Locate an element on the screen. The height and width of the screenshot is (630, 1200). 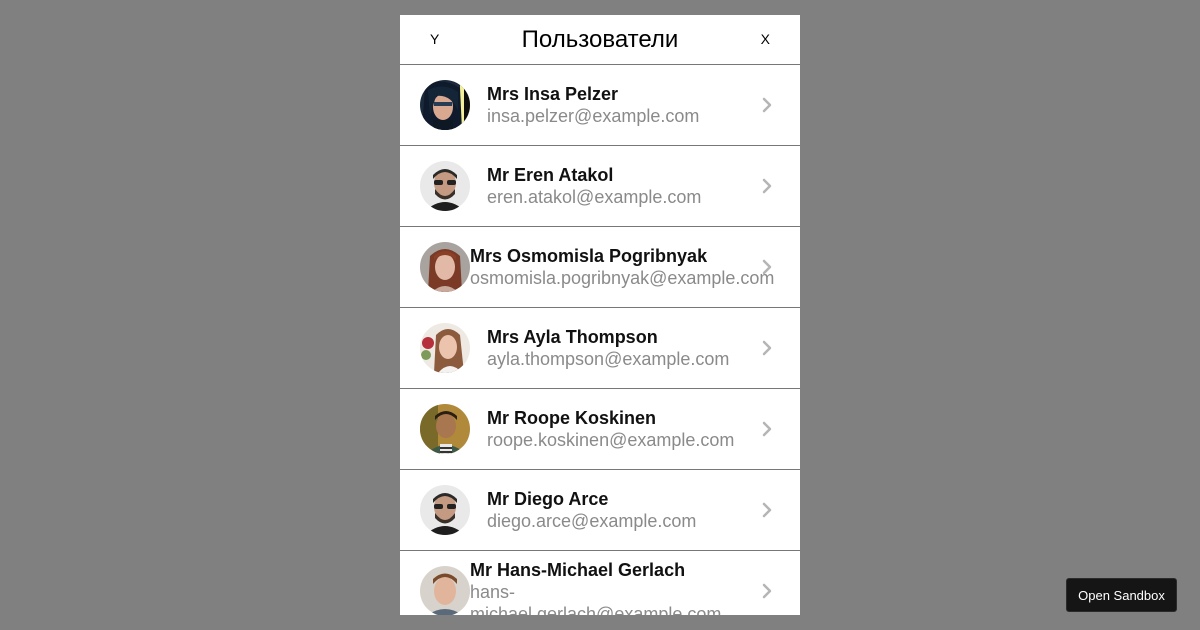
user-email: insa.pelzer@example.com is located at coordinates (593, 116).